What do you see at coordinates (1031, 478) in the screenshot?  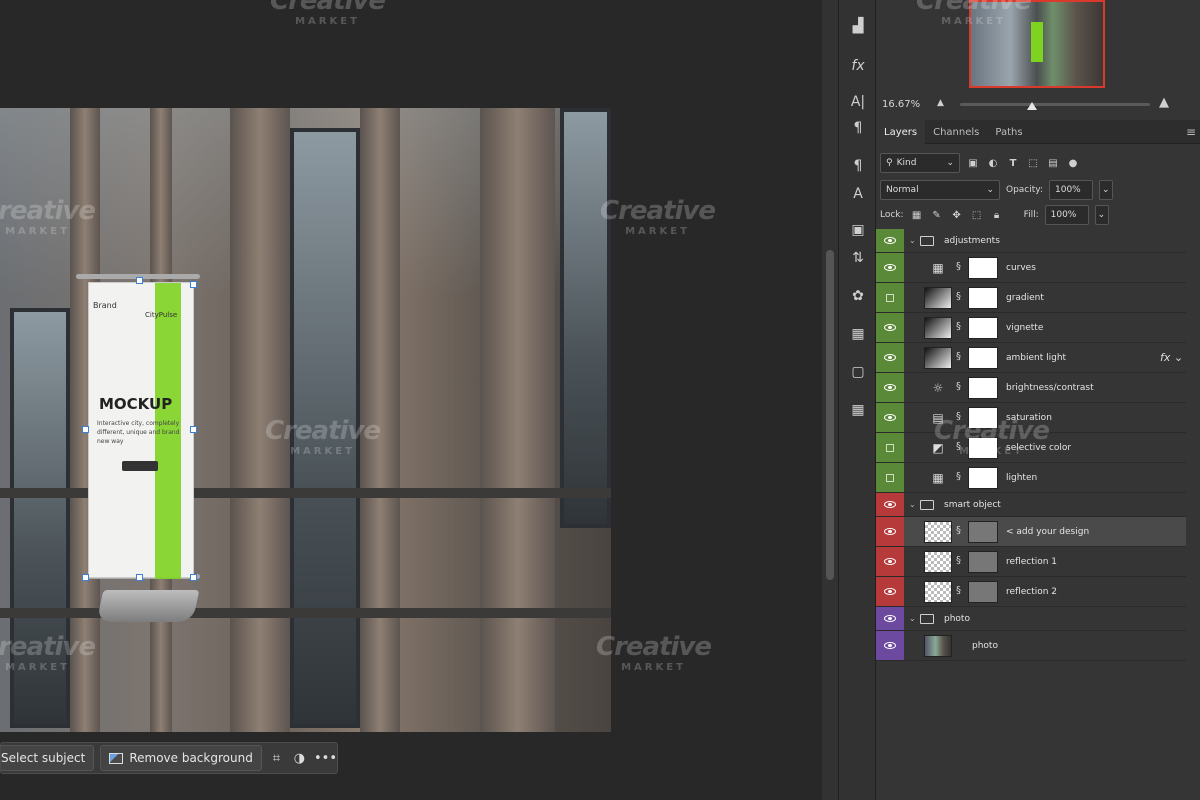 I see `layer-row: ▦ § lighten` at bounding box center [1031, 478].